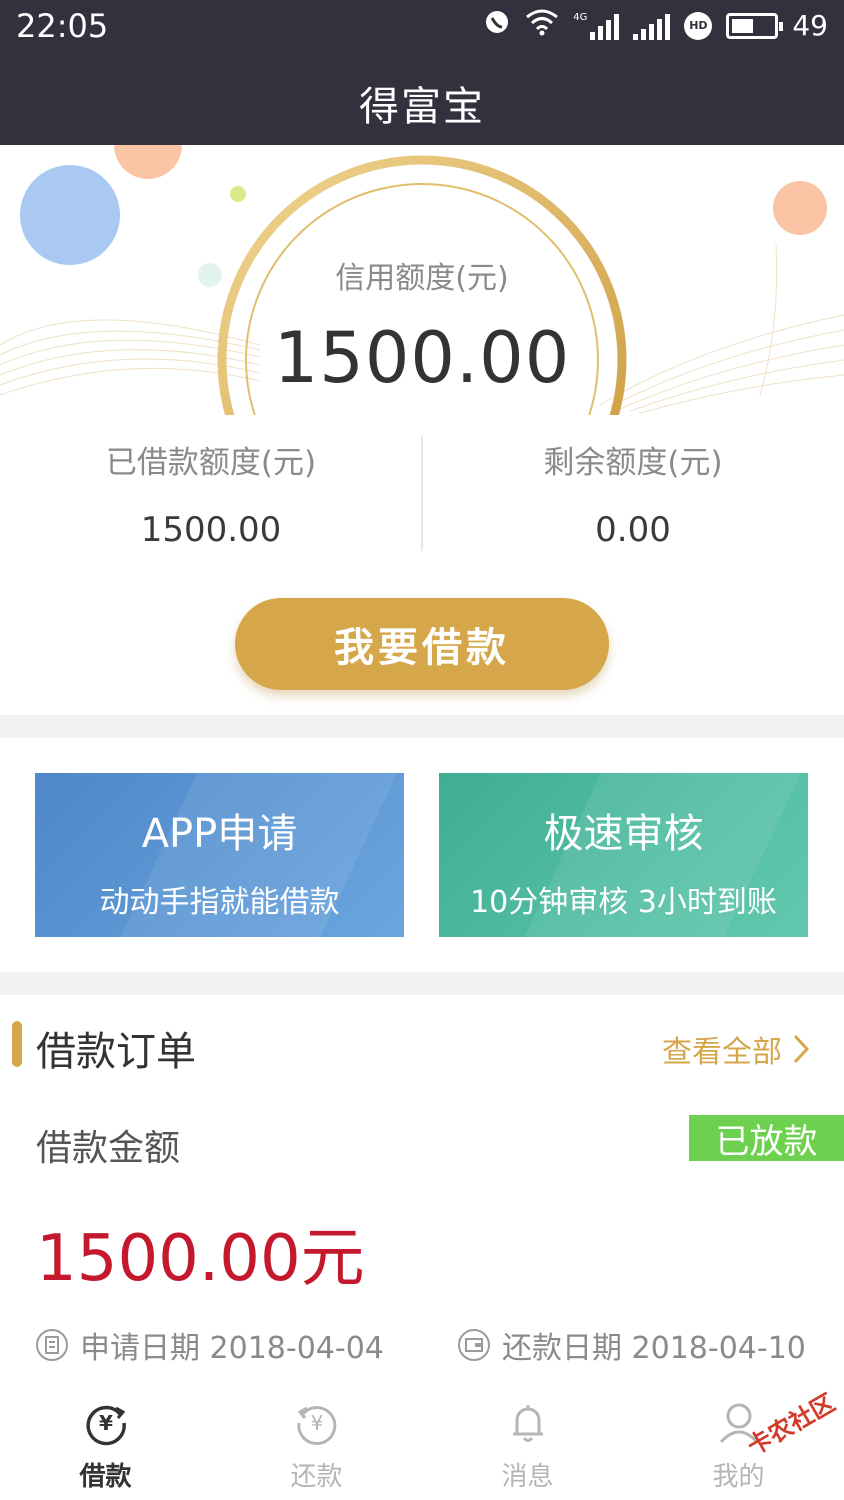 Image resolution: width=844 pixels, height=1500 pixels. I want to click on tab-label: 我的, so click(738, 1477).